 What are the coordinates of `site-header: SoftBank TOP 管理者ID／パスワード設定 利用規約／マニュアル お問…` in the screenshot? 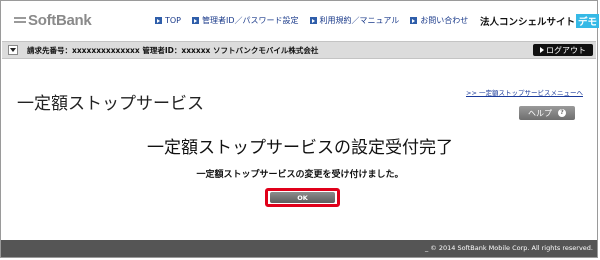 It's located at (300, 19).